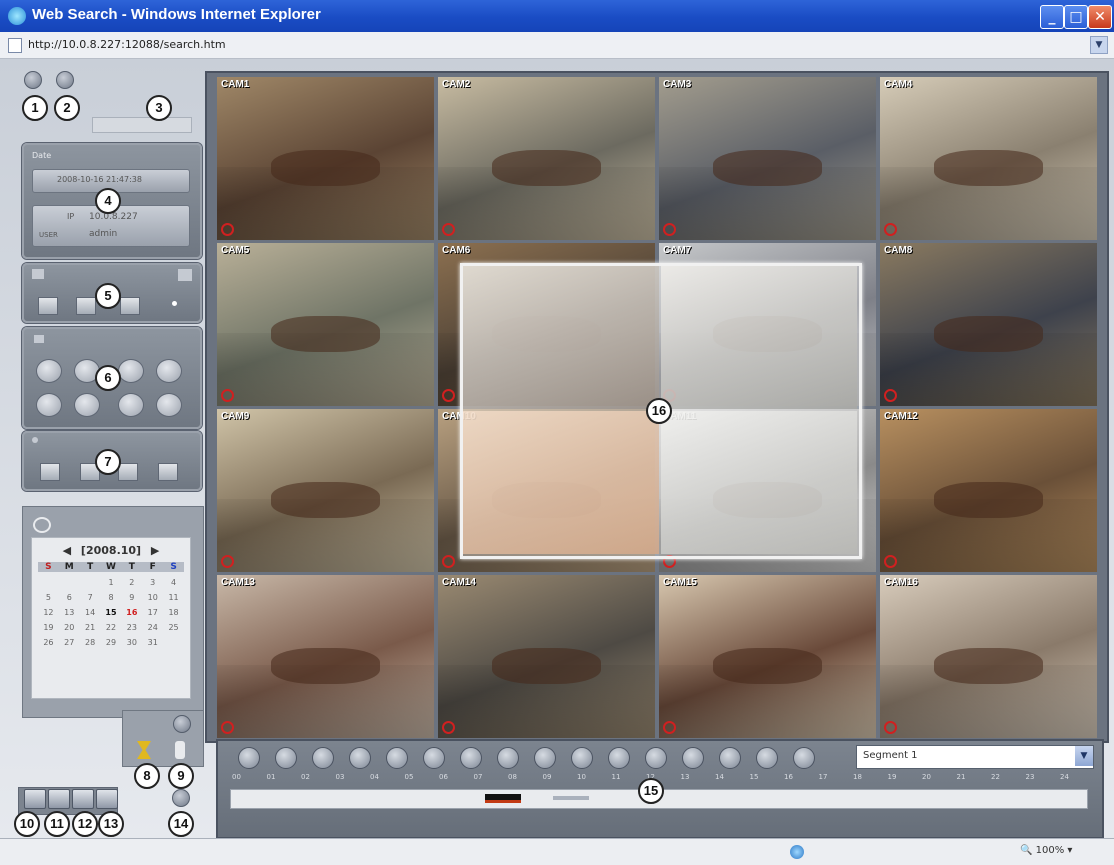 The width and height of the screenshot is (1114, 865). Describe the element at coordinates (173, 627) in the screenshot. I see `calendar-day: 25` at that location.